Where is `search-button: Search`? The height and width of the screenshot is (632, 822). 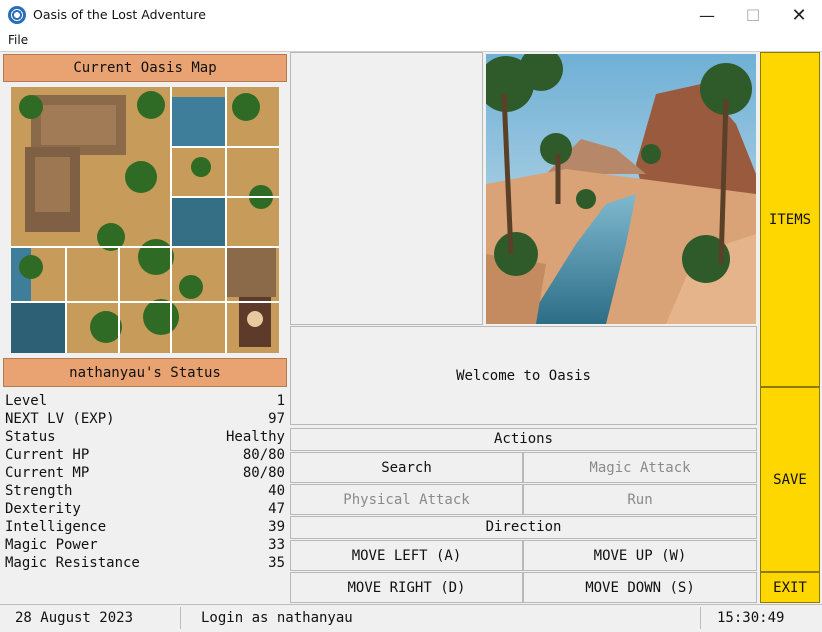
search-button: Search is located at coordinates (406, 467).